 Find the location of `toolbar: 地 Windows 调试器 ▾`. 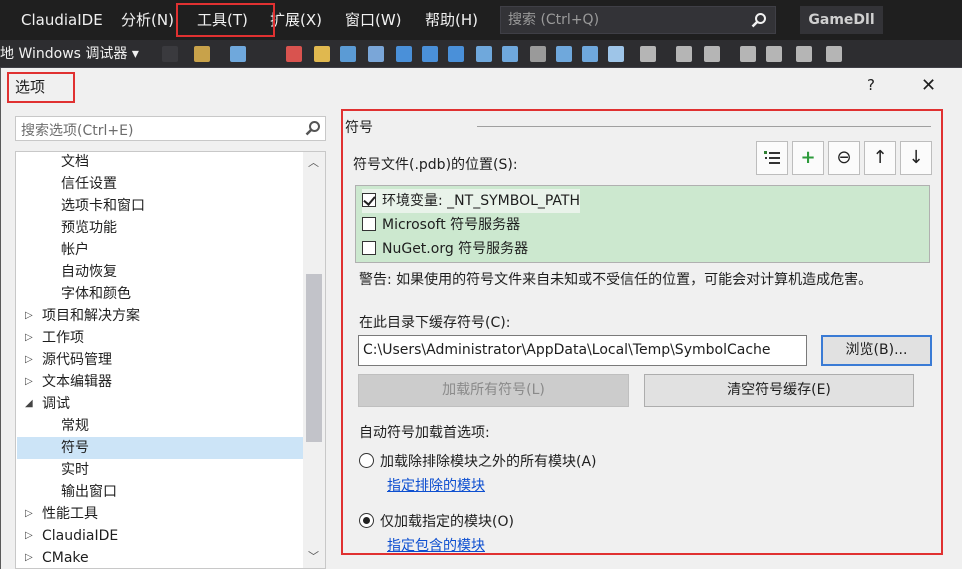

toolbar: 地 Windows 调试器 ▾ is located at coordinates (481, 54).